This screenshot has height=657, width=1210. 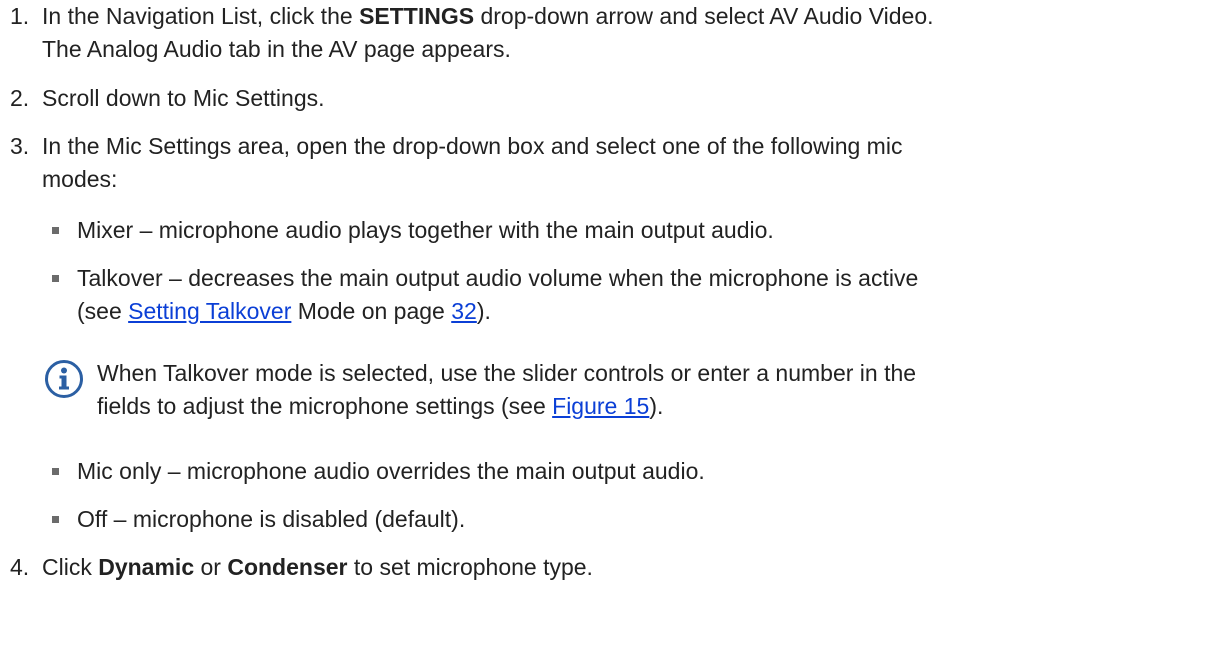 I want to click on step-number: 4., so click(x=20, y=567).